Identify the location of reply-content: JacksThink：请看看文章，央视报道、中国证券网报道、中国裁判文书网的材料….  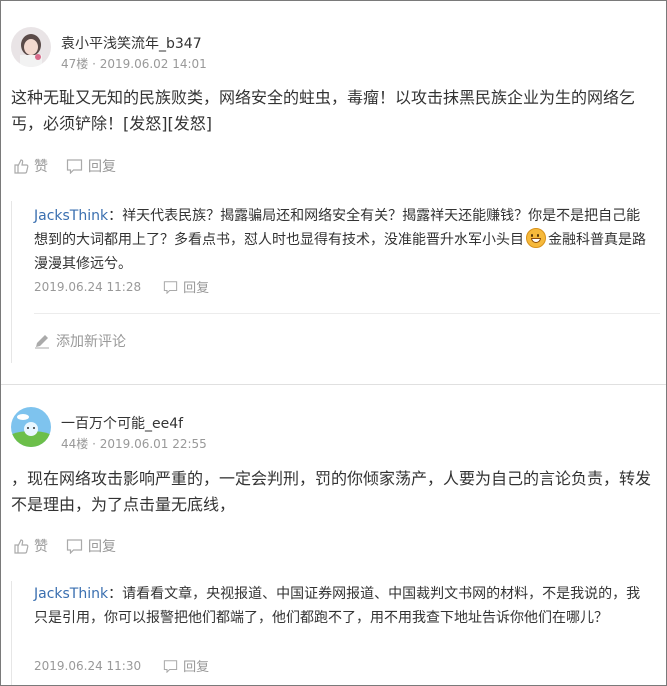
(341, 606).